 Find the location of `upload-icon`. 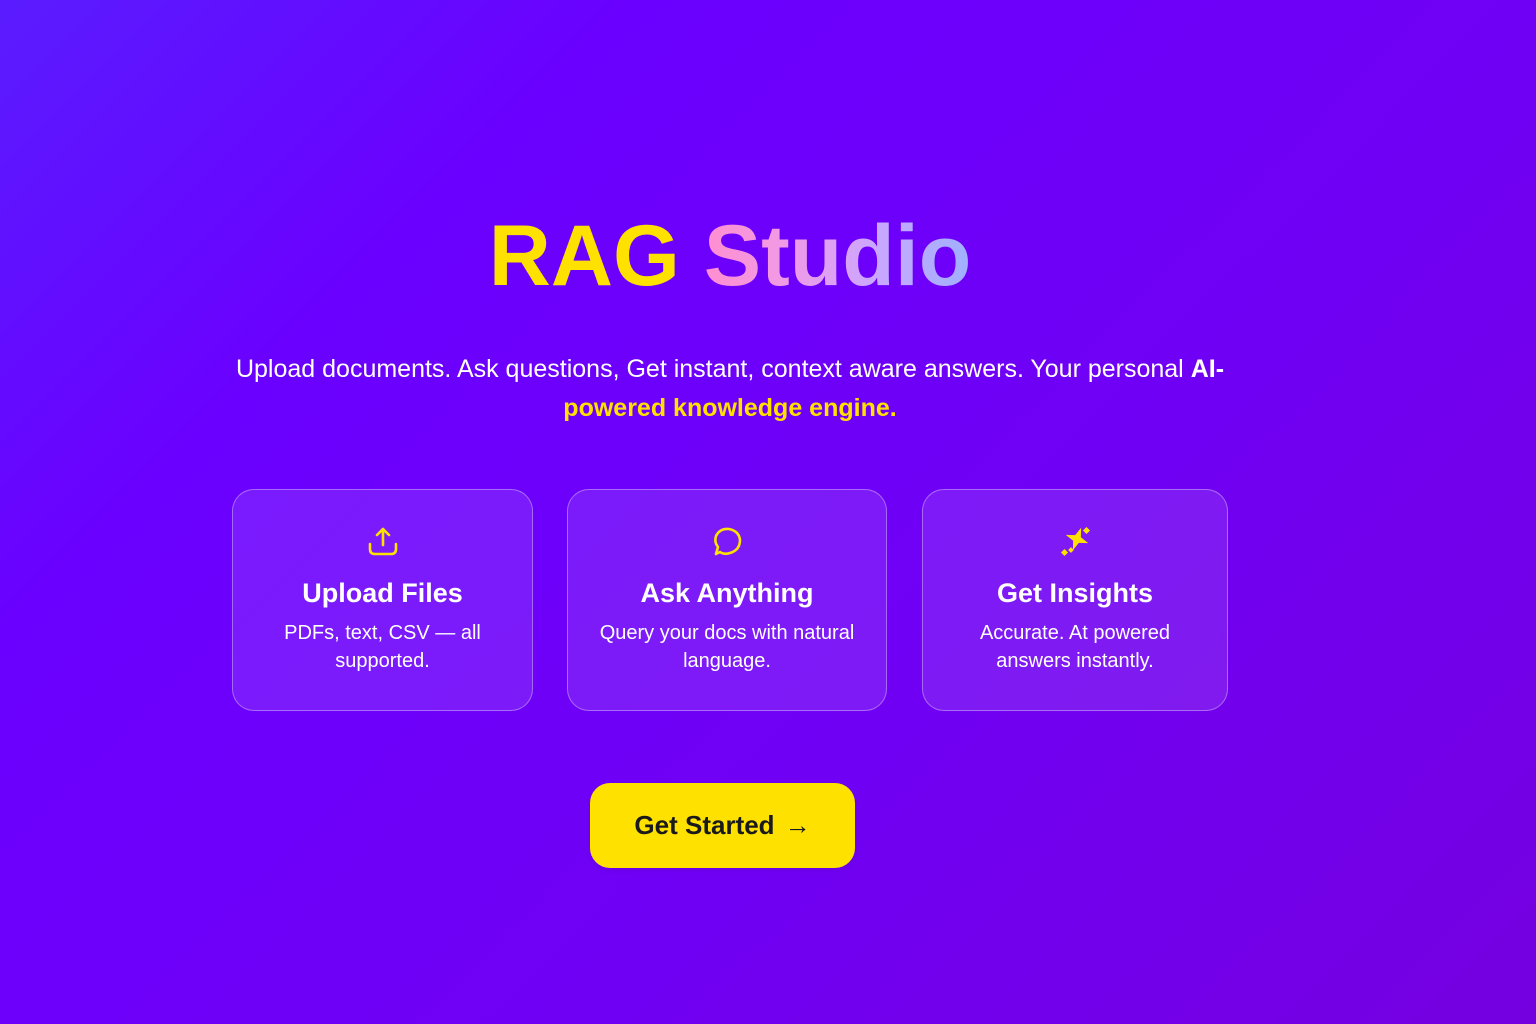

upload-icon is located at coordinates (382, 542).